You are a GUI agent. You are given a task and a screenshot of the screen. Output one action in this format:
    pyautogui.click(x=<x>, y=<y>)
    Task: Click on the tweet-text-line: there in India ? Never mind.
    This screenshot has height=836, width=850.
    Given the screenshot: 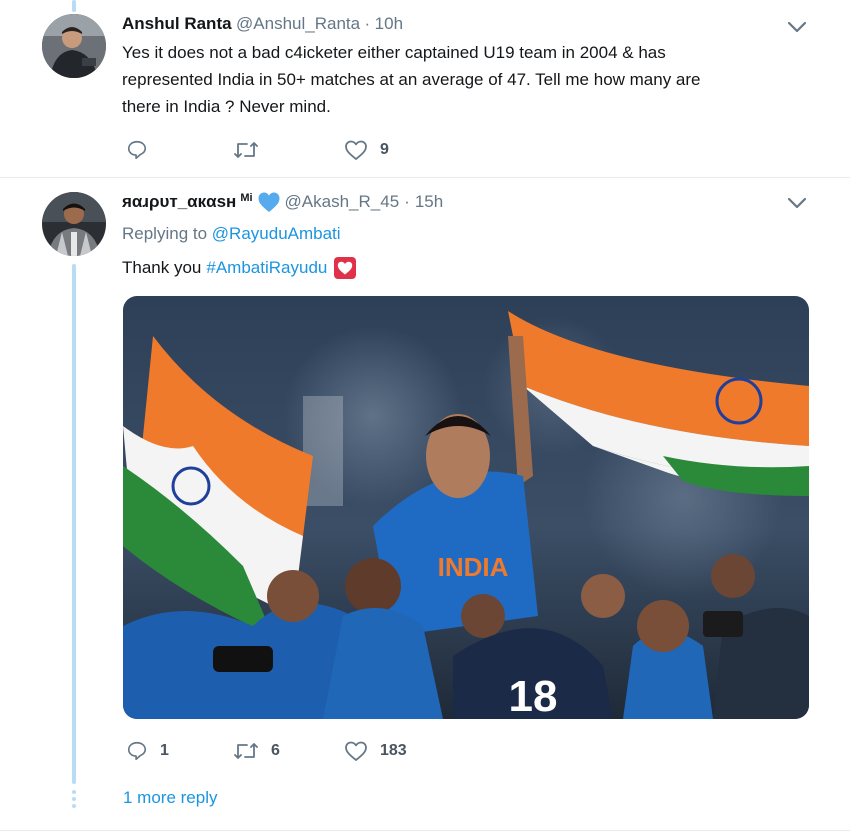 What is the action you would take?
    pyautogui.click(x=226, y=106)
    